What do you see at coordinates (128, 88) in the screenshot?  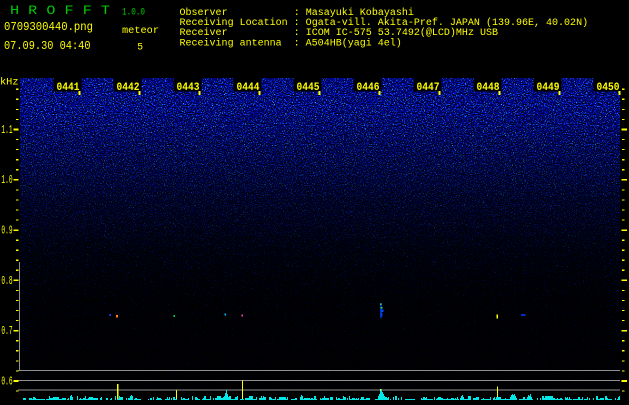 I see `svg-text: 0442` at bounding box center [128, 88].